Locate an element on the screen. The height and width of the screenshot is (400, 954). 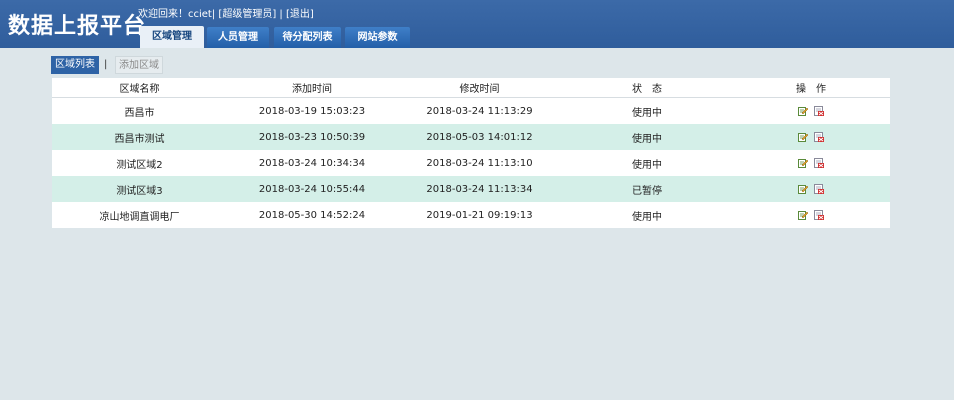
logout-link: [退出] is located at coordinates (300, 14).